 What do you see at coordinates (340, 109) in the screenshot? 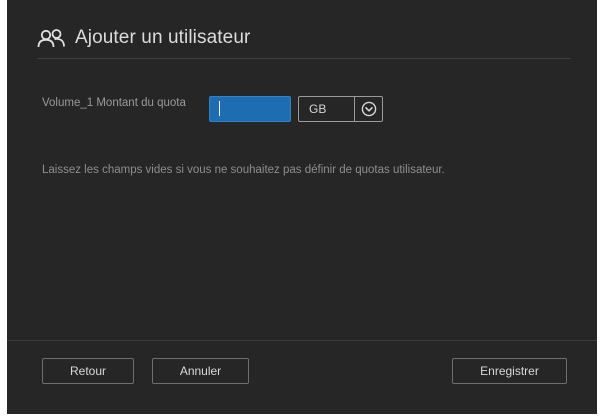
I see `quota-unit-select: GB` at bounding box center [340, 109].